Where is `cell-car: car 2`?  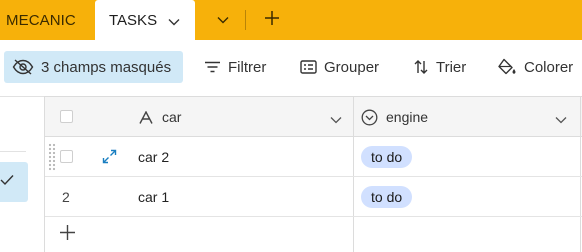 cell-car: car 2 is located at coordinates (153, 157).